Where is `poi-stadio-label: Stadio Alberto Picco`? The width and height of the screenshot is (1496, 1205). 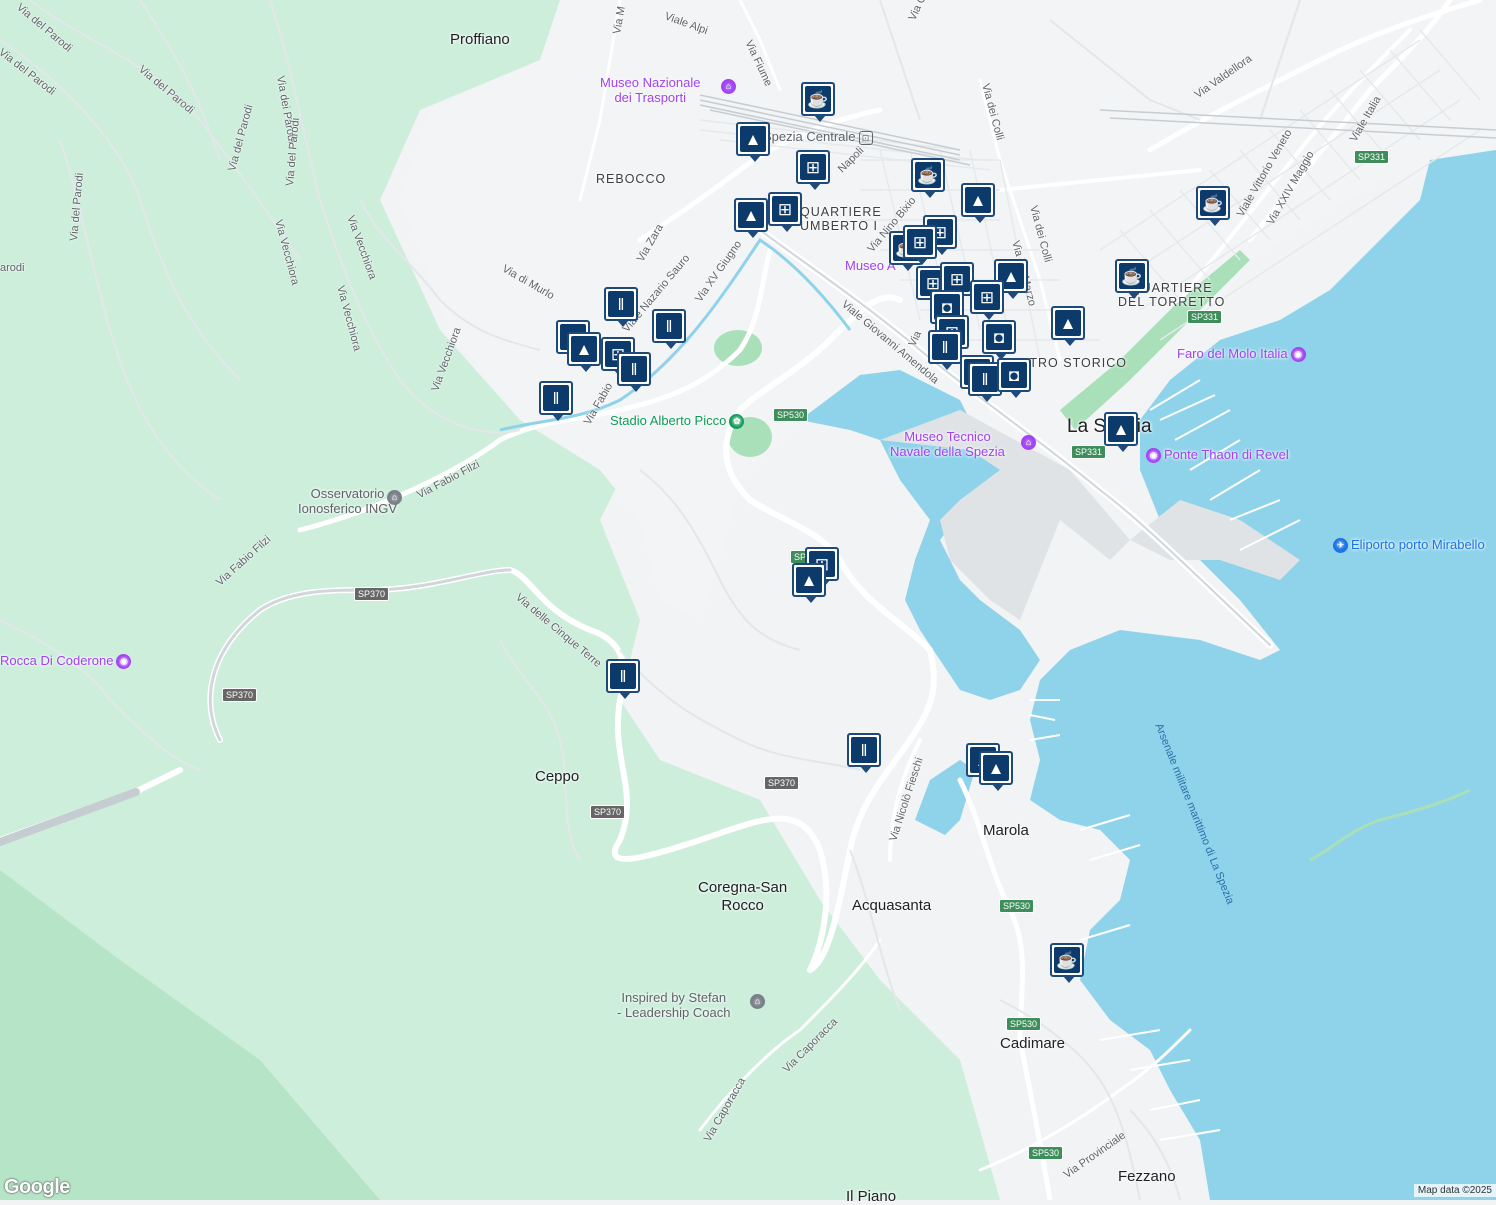
poi-stadio-label: Stadio Alberto Picco is located at coordinates (668, 420).